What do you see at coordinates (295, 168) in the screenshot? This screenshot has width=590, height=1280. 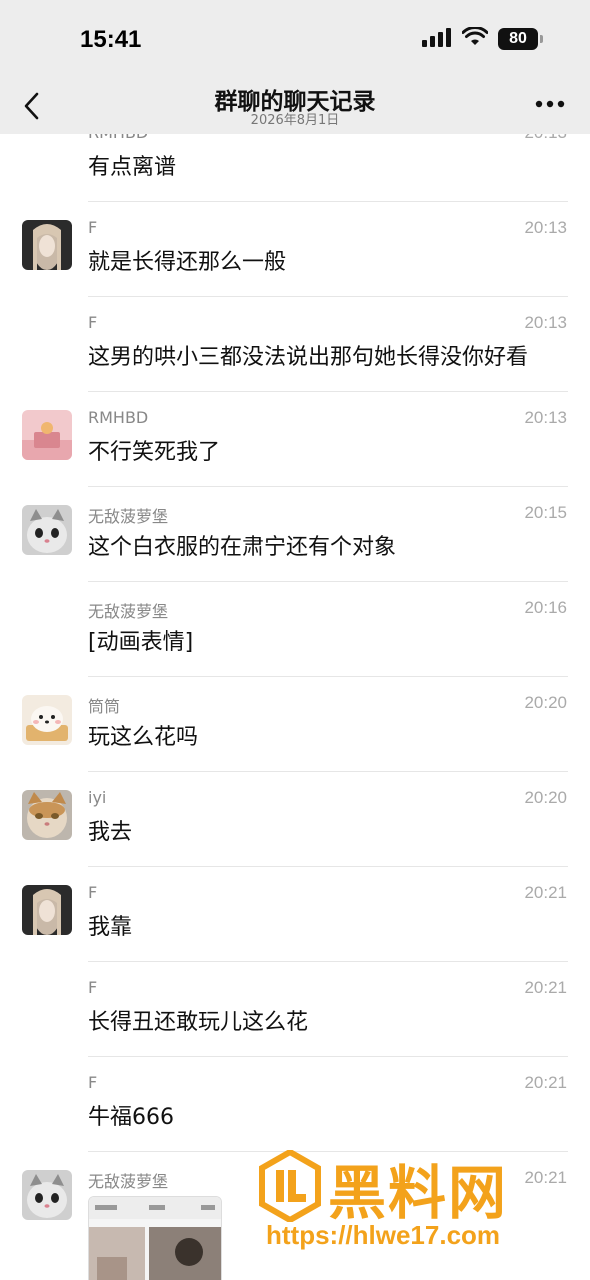 I see `message-item: RMHBD 20:13 有点离谱` at bounding box center [295, 168].